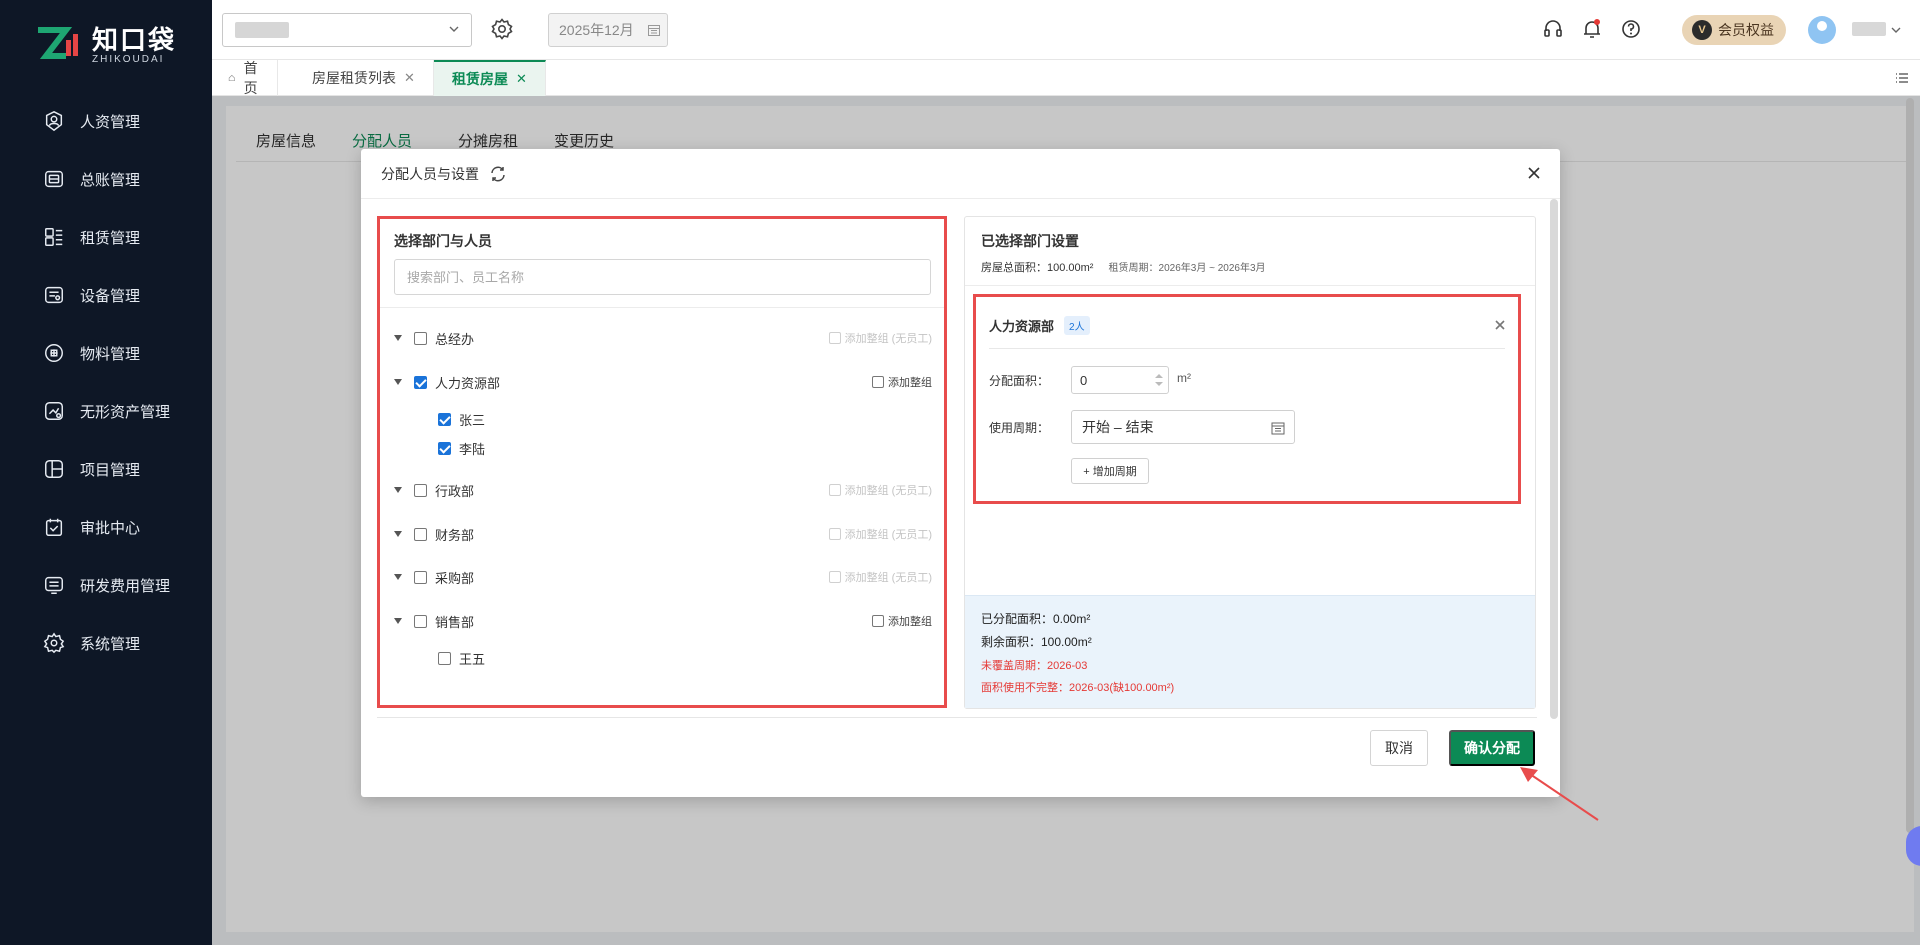  Describe the element at coordinates (1183, 427) in the screenshot. I see `period-range-picker: 开始 – 结束` at that location.